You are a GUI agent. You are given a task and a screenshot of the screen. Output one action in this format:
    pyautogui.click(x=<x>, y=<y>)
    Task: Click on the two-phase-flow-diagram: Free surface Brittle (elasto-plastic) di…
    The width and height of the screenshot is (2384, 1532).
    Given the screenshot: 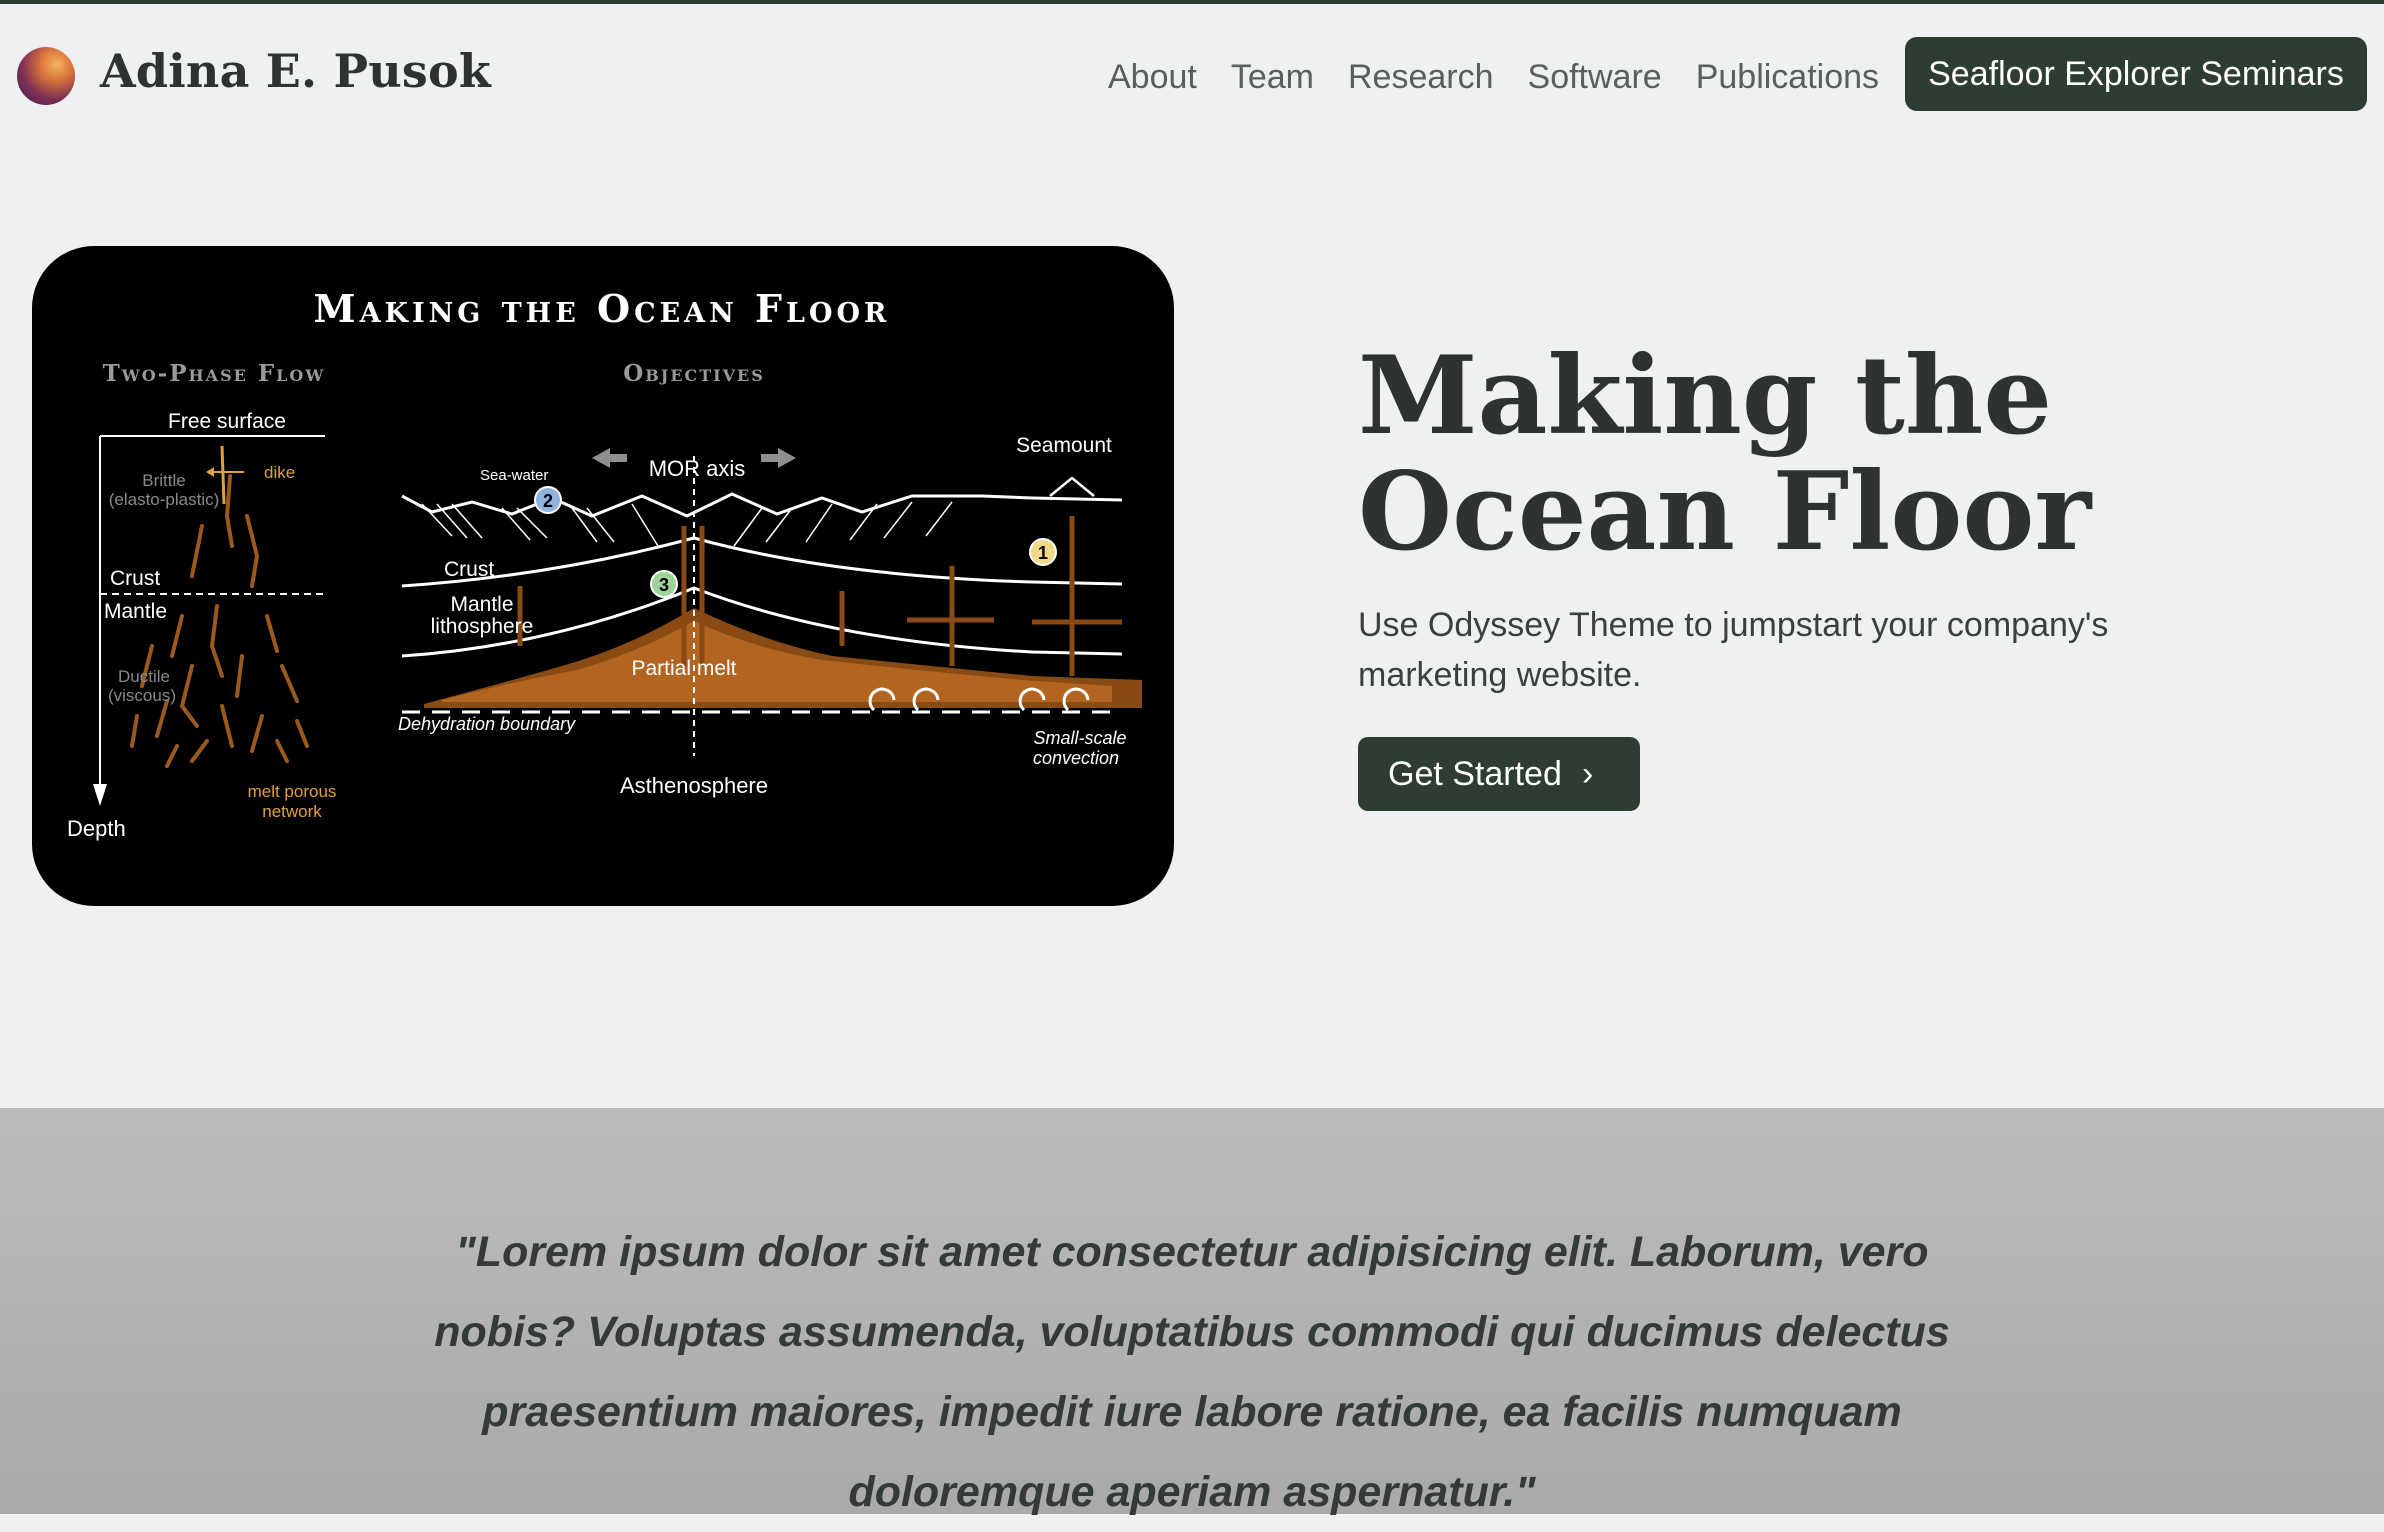 What is the action you would take?
    pyautogui.click(x=201, y=625)
    